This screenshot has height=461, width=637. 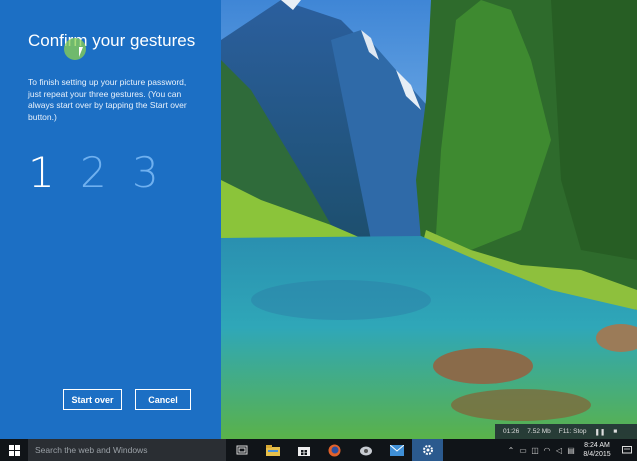 I want to click on media-icon, so click(x=365, y=450).